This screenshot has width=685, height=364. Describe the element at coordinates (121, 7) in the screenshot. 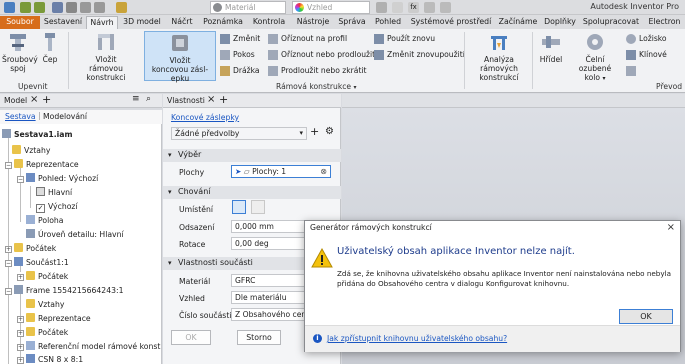

I see `update-icon` at that location.